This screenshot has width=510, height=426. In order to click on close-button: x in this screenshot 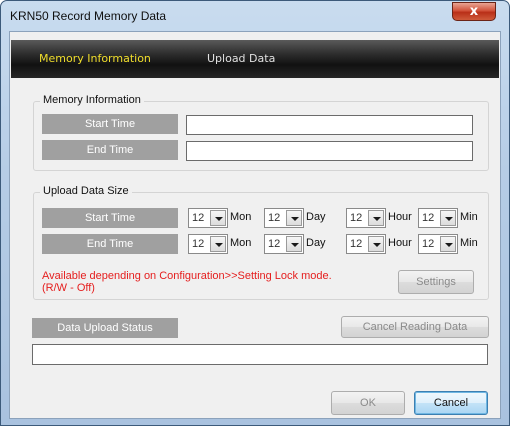, I will do `click(474, 11)`.